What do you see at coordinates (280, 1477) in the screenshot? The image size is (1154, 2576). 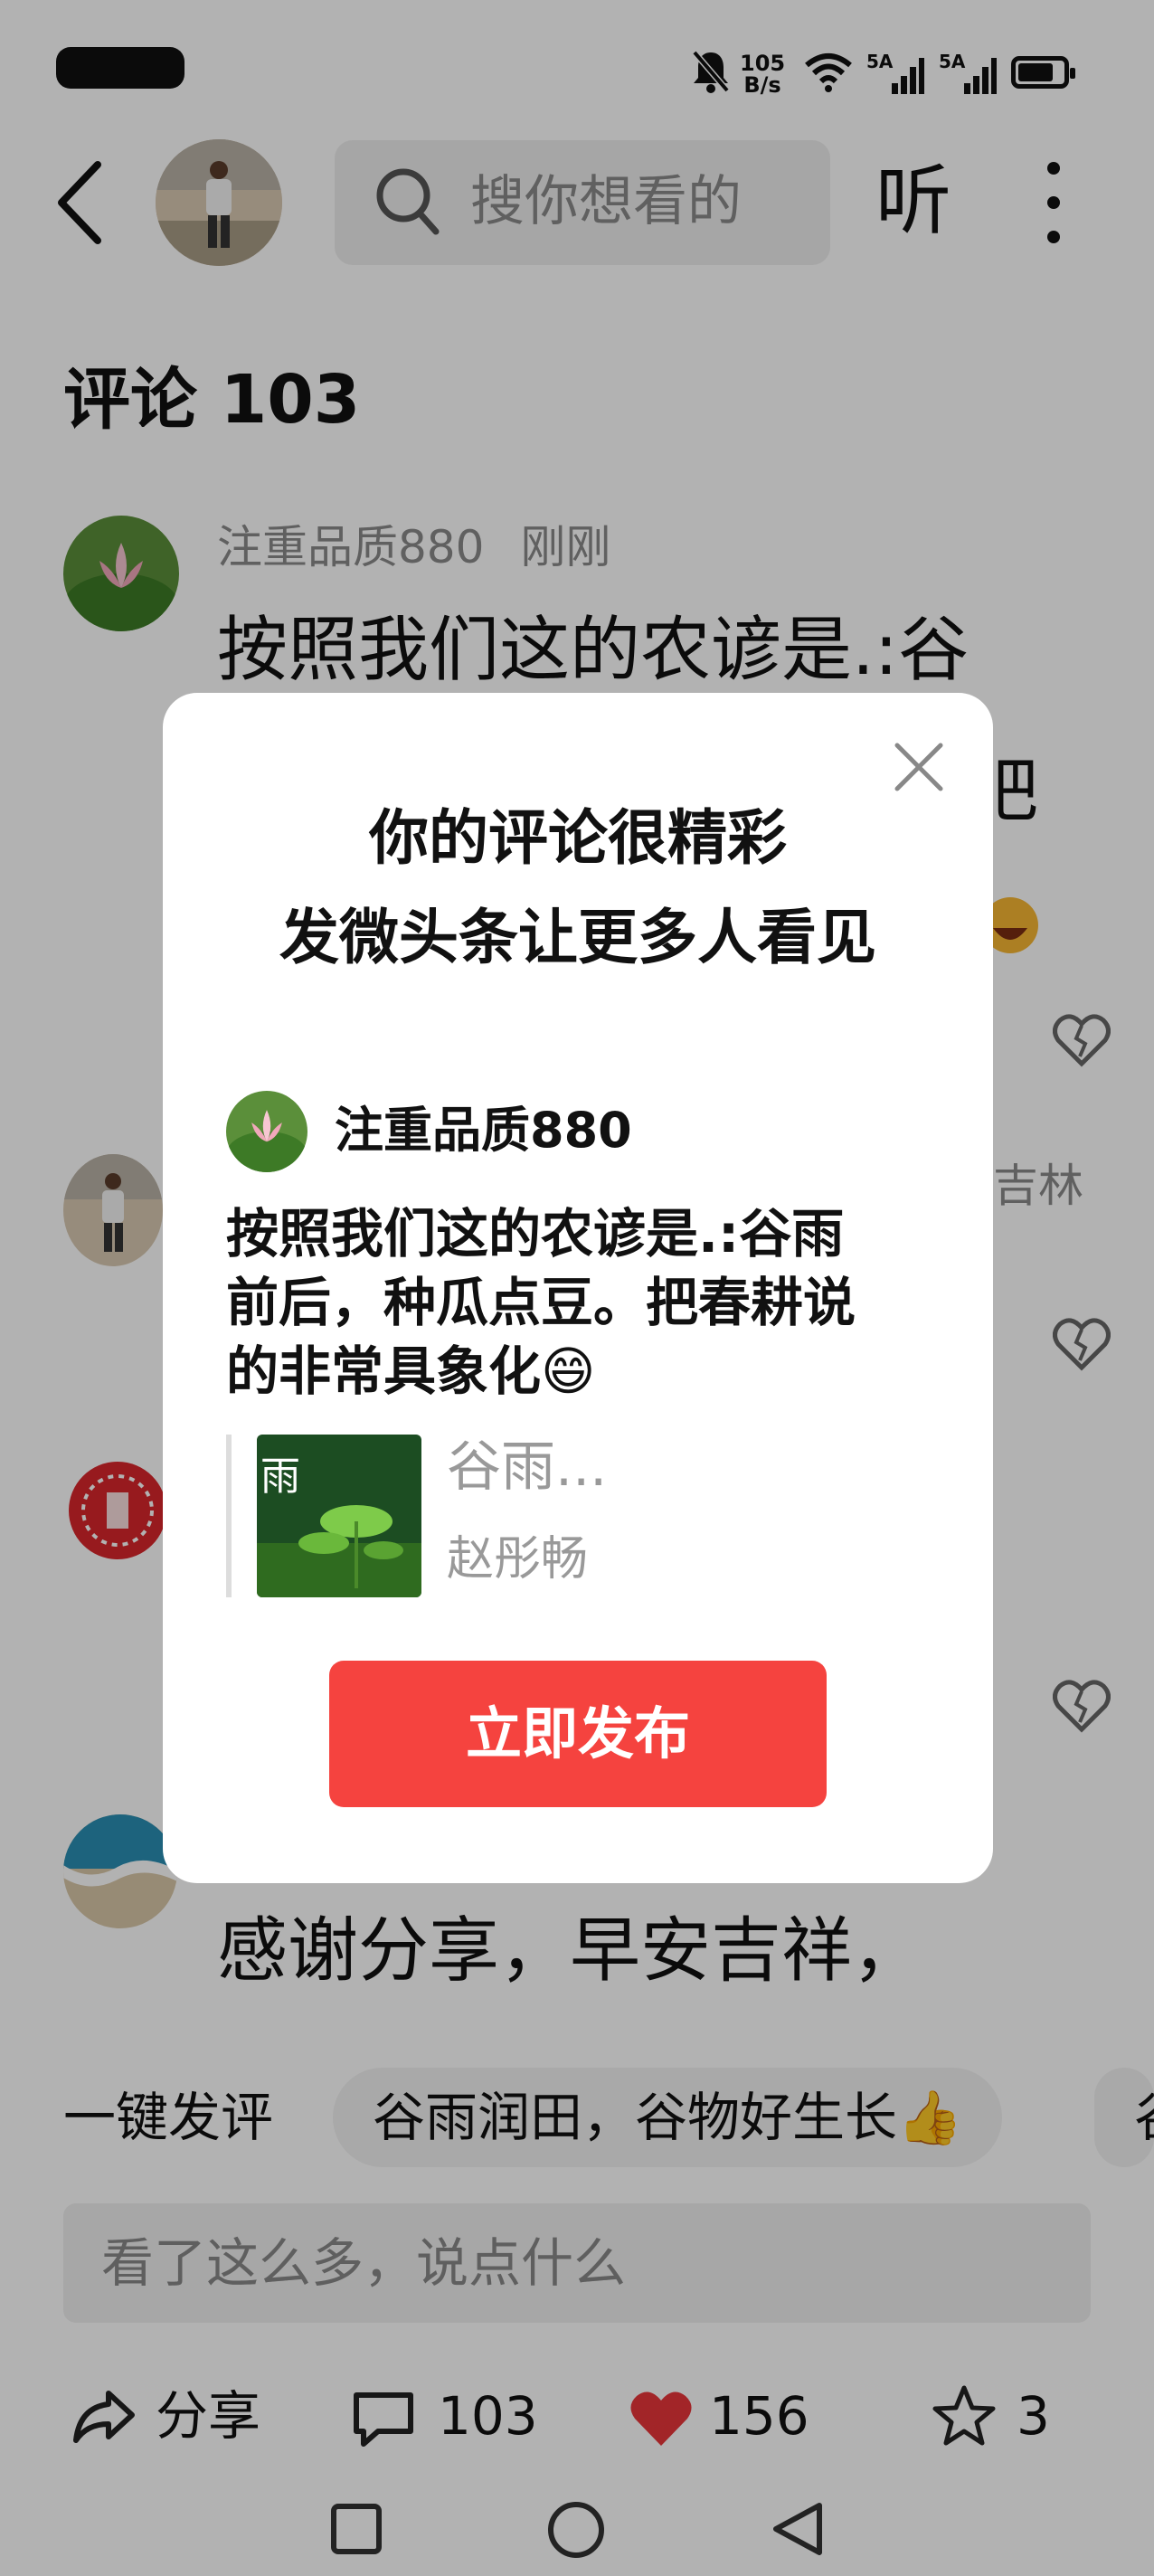 I see `thumbnail-char: 雨` at bounding box center [280, 1477].